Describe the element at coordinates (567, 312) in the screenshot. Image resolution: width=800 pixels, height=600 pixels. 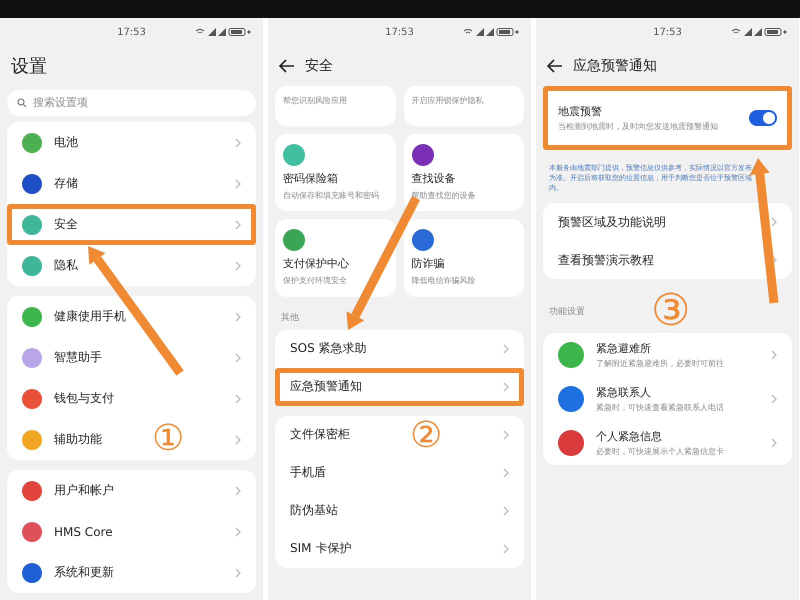
I see `section-header: 功能设置` at that location.